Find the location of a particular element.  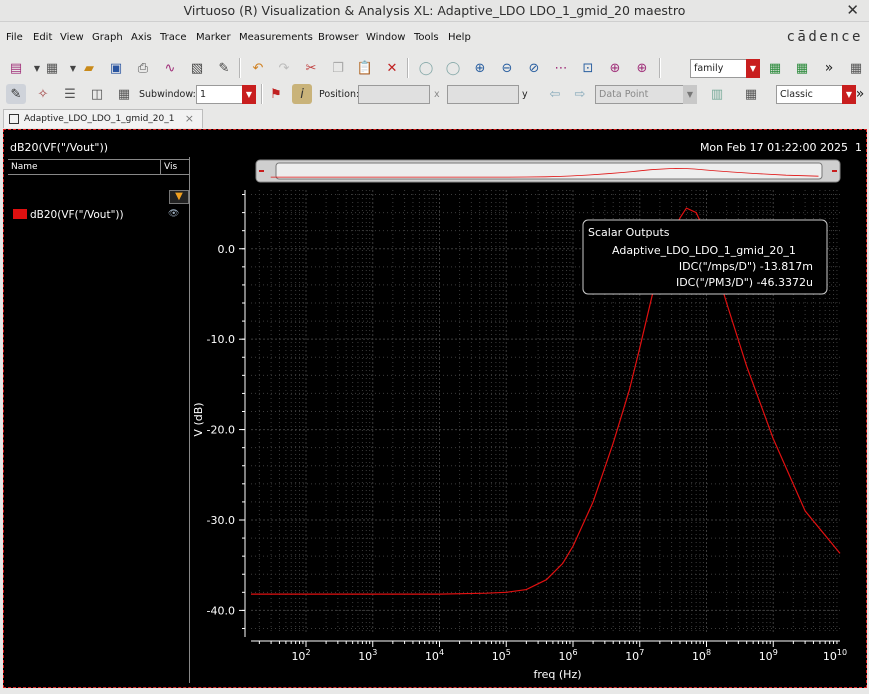

marker-type-select: Data Point ▼ is located at coordinates (646, 94).